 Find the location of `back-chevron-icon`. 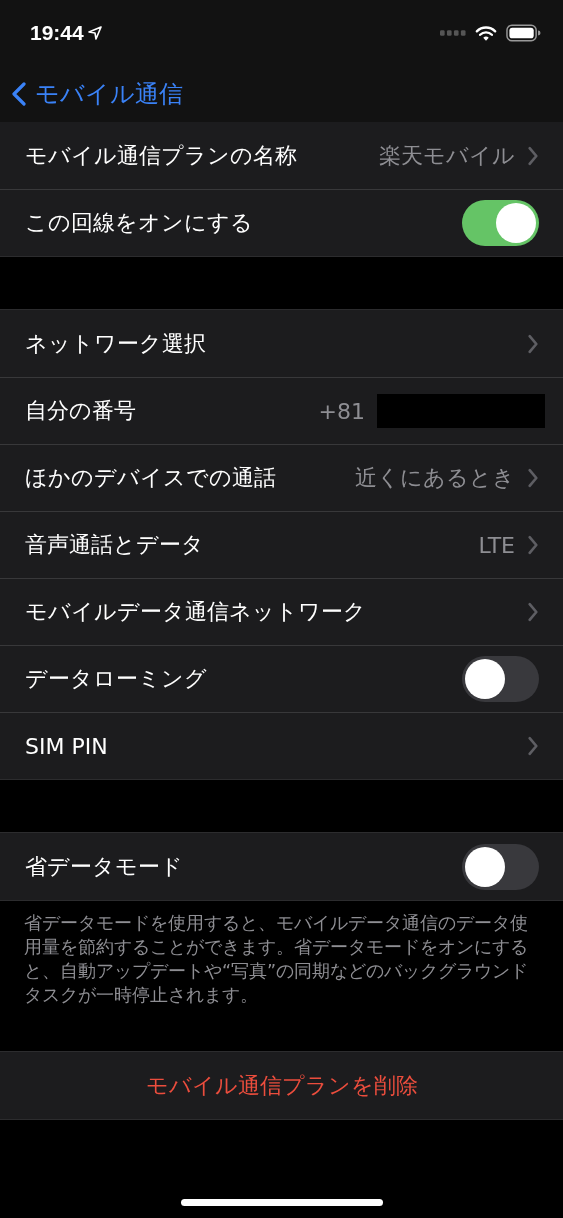

back-chevron-icon is located at coordinates (19, 94).